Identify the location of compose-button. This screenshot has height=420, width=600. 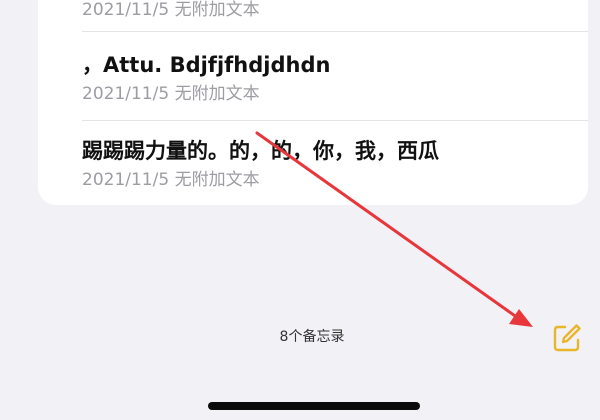
(567, 338).